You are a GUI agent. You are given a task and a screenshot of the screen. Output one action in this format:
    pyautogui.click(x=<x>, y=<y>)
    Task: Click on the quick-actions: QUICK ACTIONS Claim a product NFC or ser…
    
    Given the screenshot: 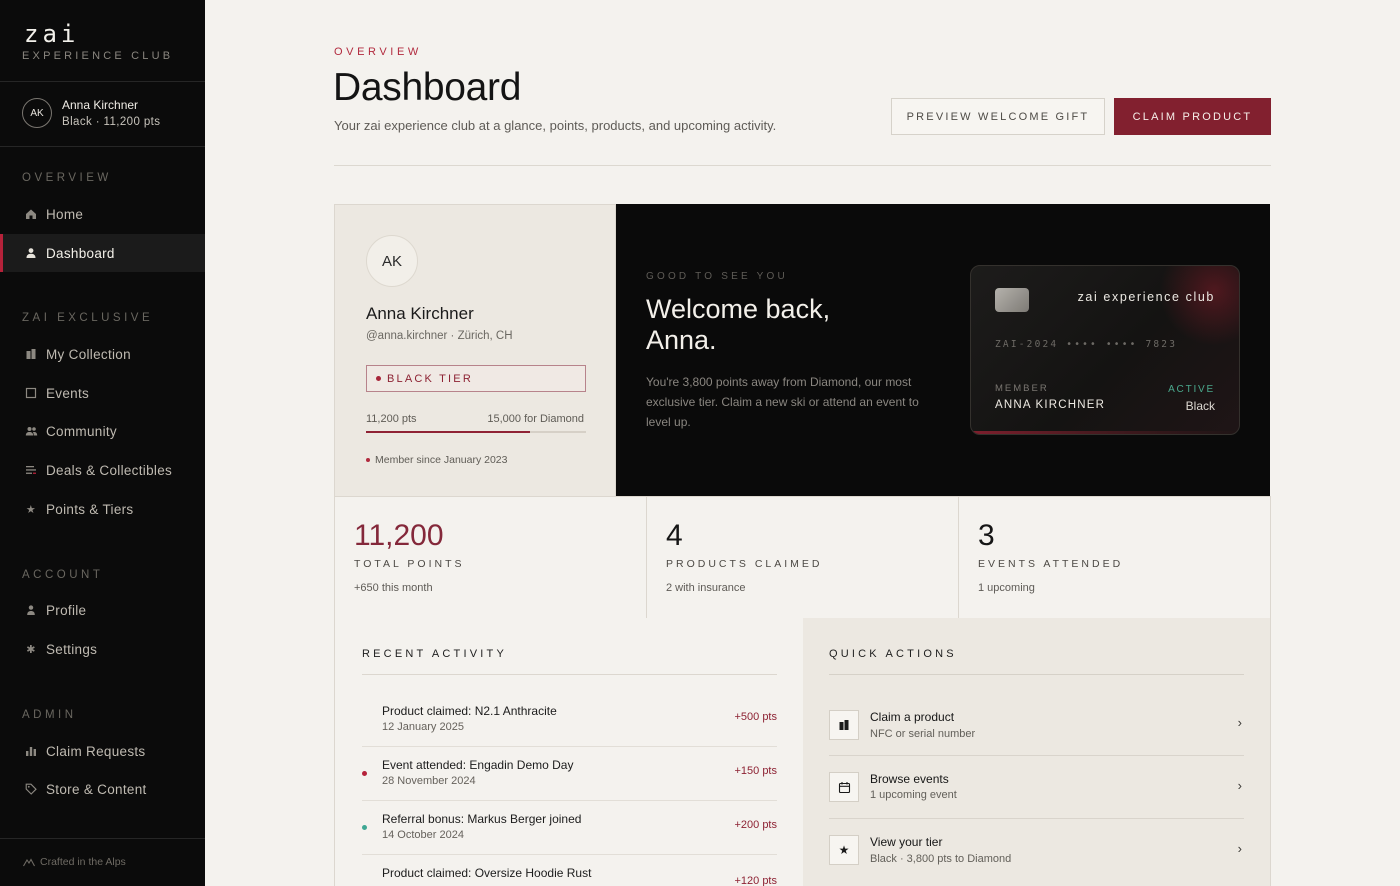 What is the action you would take?
    pyautogui.click(x=1037, y=752)
    